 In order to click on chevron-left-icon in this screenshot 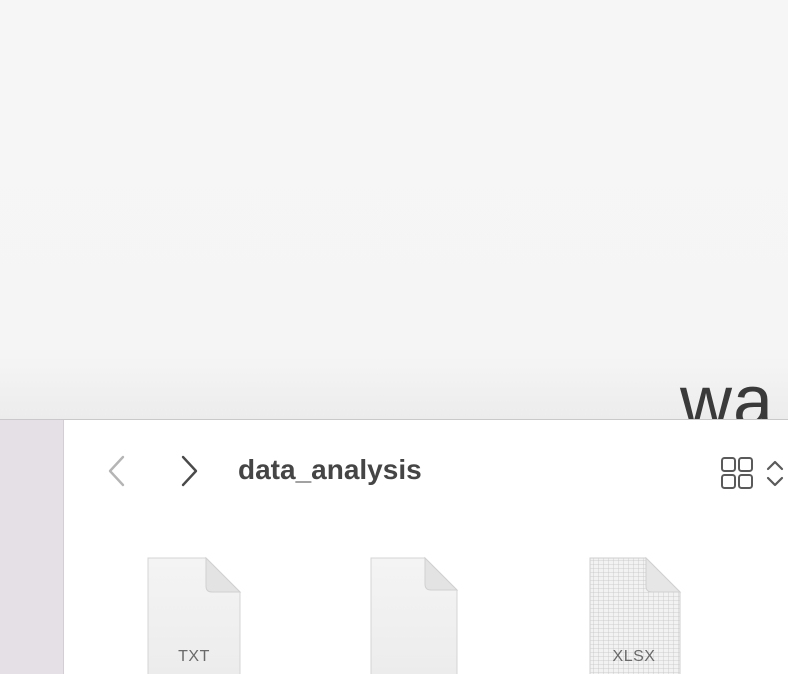, I will do `click(116, 471)`.